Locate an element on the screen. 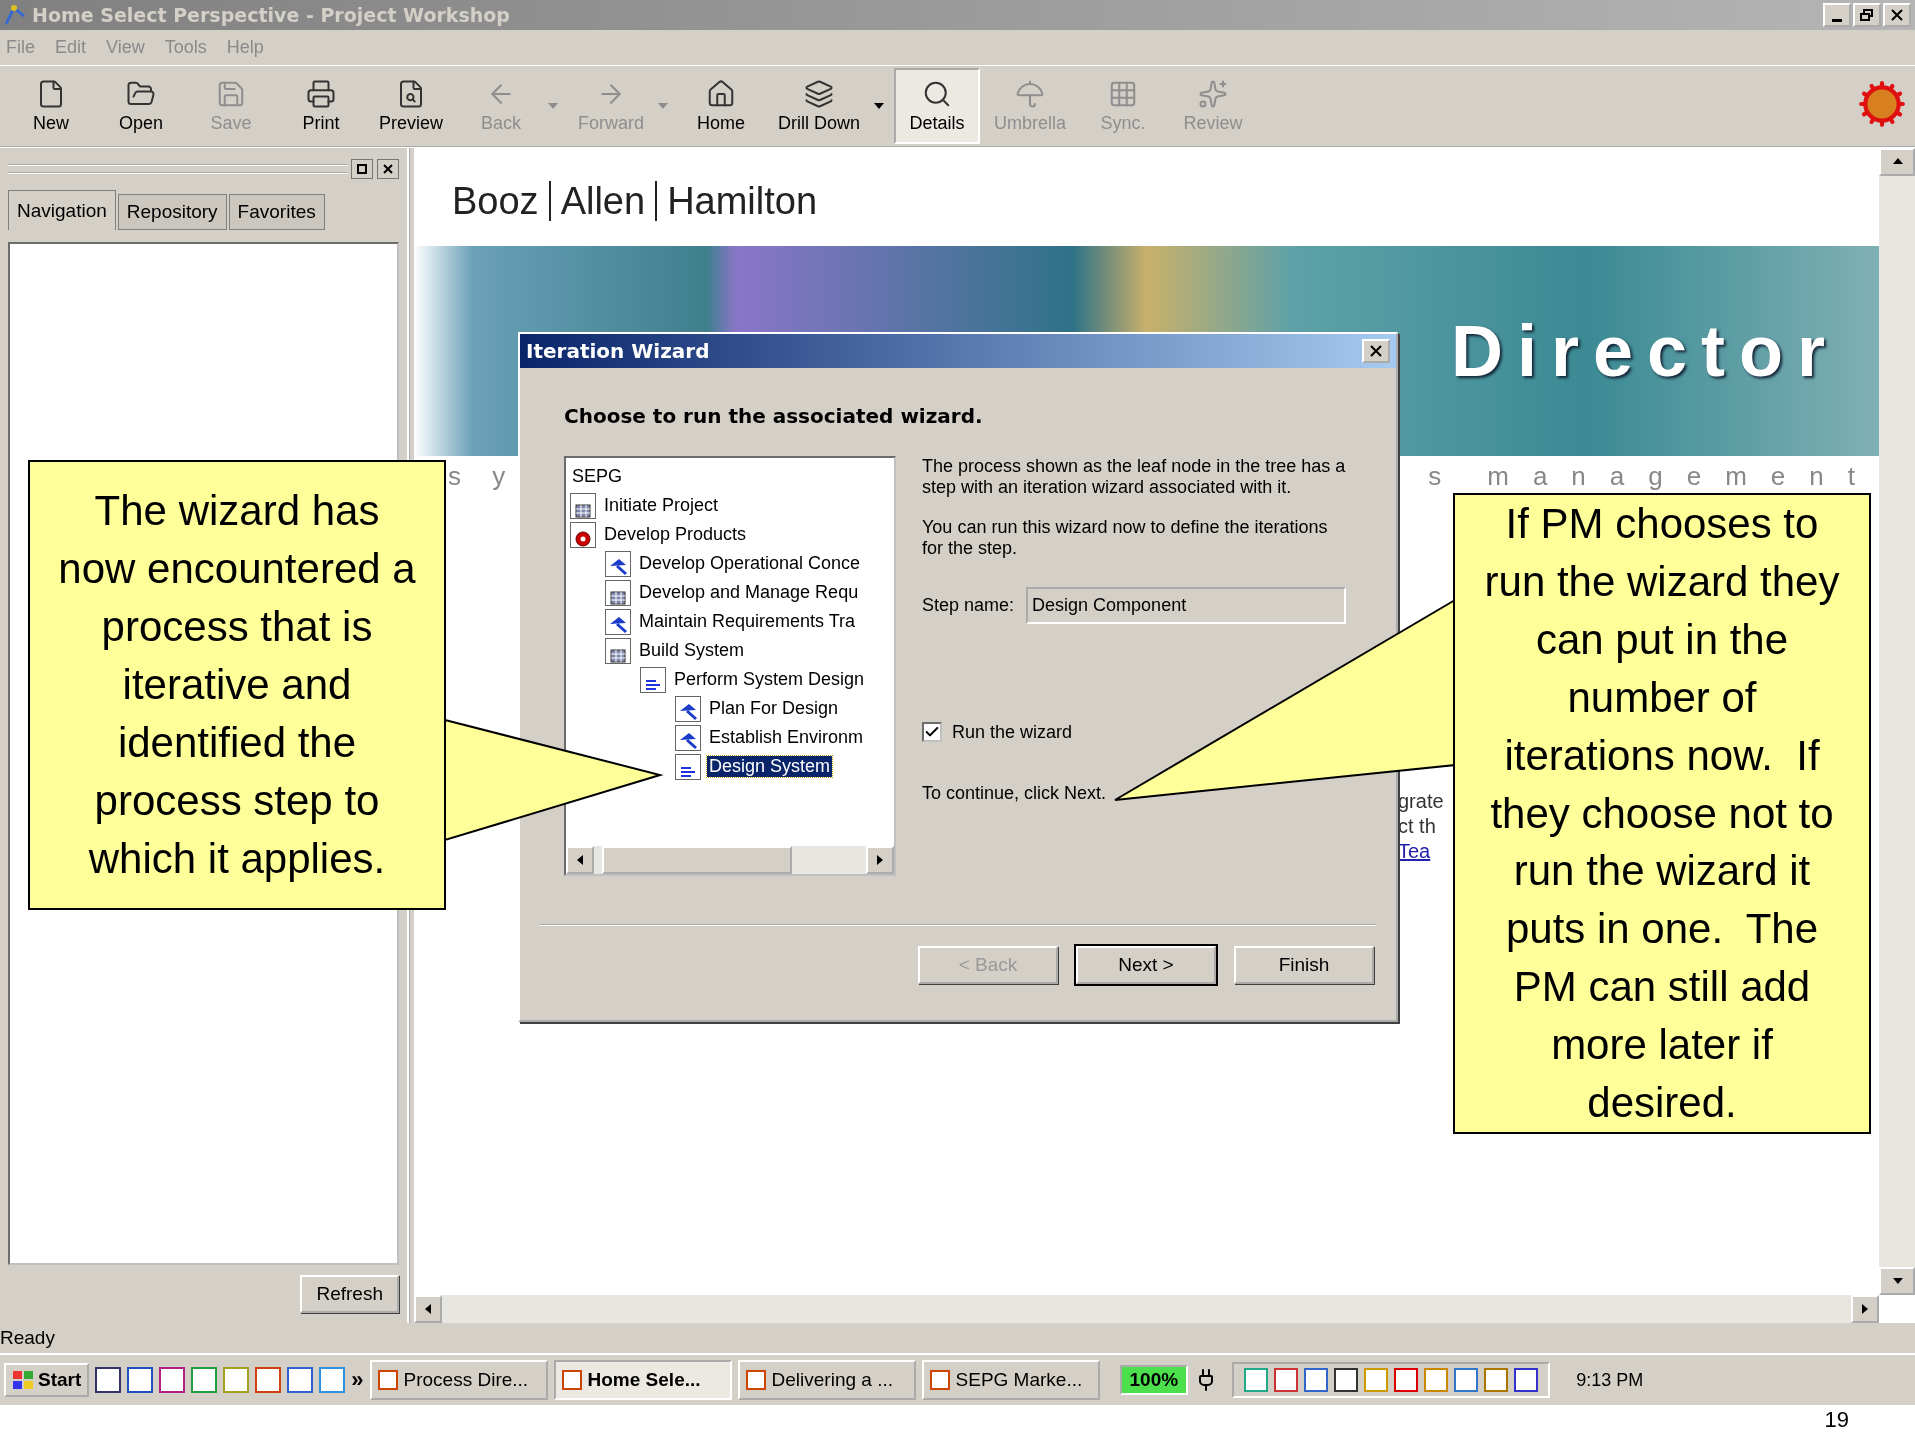  toolbar-button: Home is located at coordinates (721, 106).